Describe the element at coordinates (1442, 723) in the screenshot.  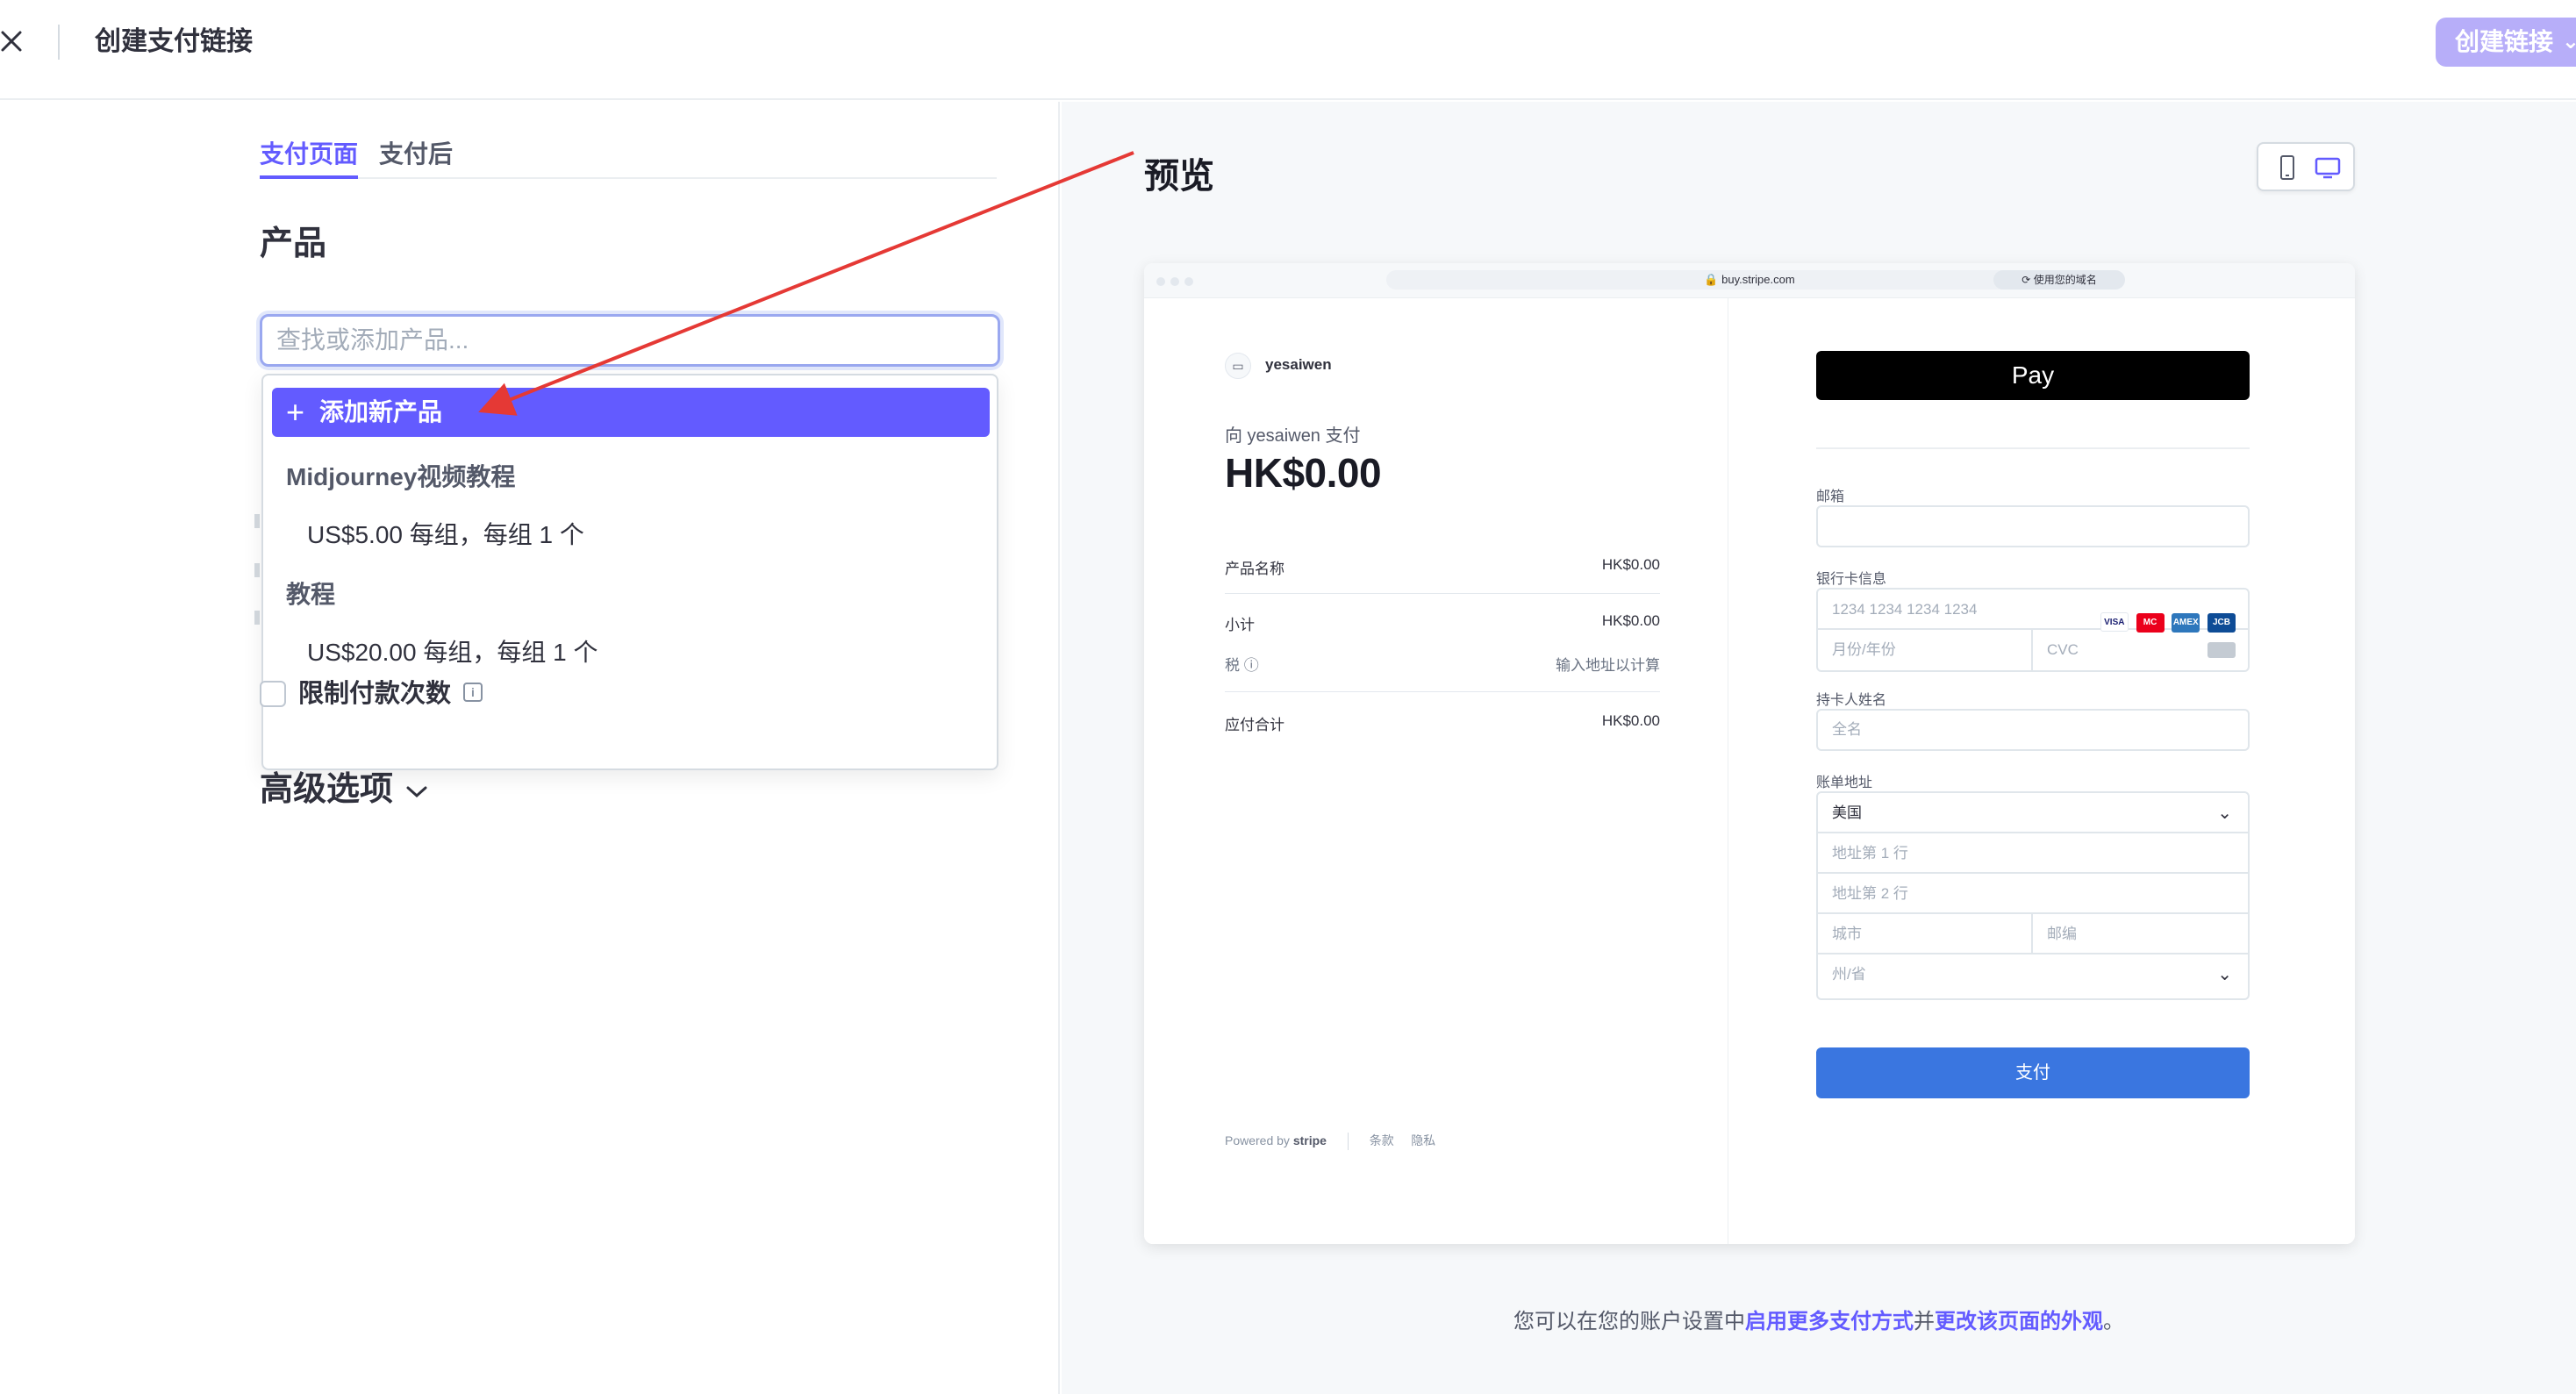
I see `total-row: 应付合计 HK$0.00` at that location.